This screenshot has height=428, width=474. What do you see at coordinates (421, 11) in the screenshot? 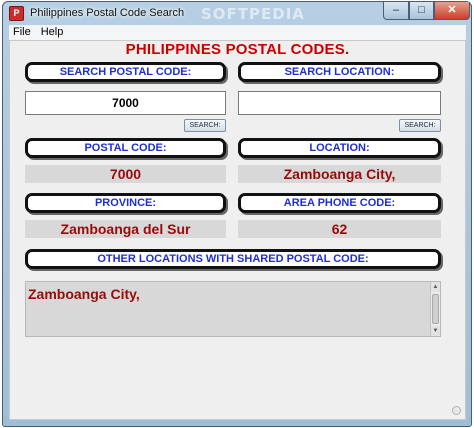
I see `maximize-button: □` at bounding box center [421, 11].